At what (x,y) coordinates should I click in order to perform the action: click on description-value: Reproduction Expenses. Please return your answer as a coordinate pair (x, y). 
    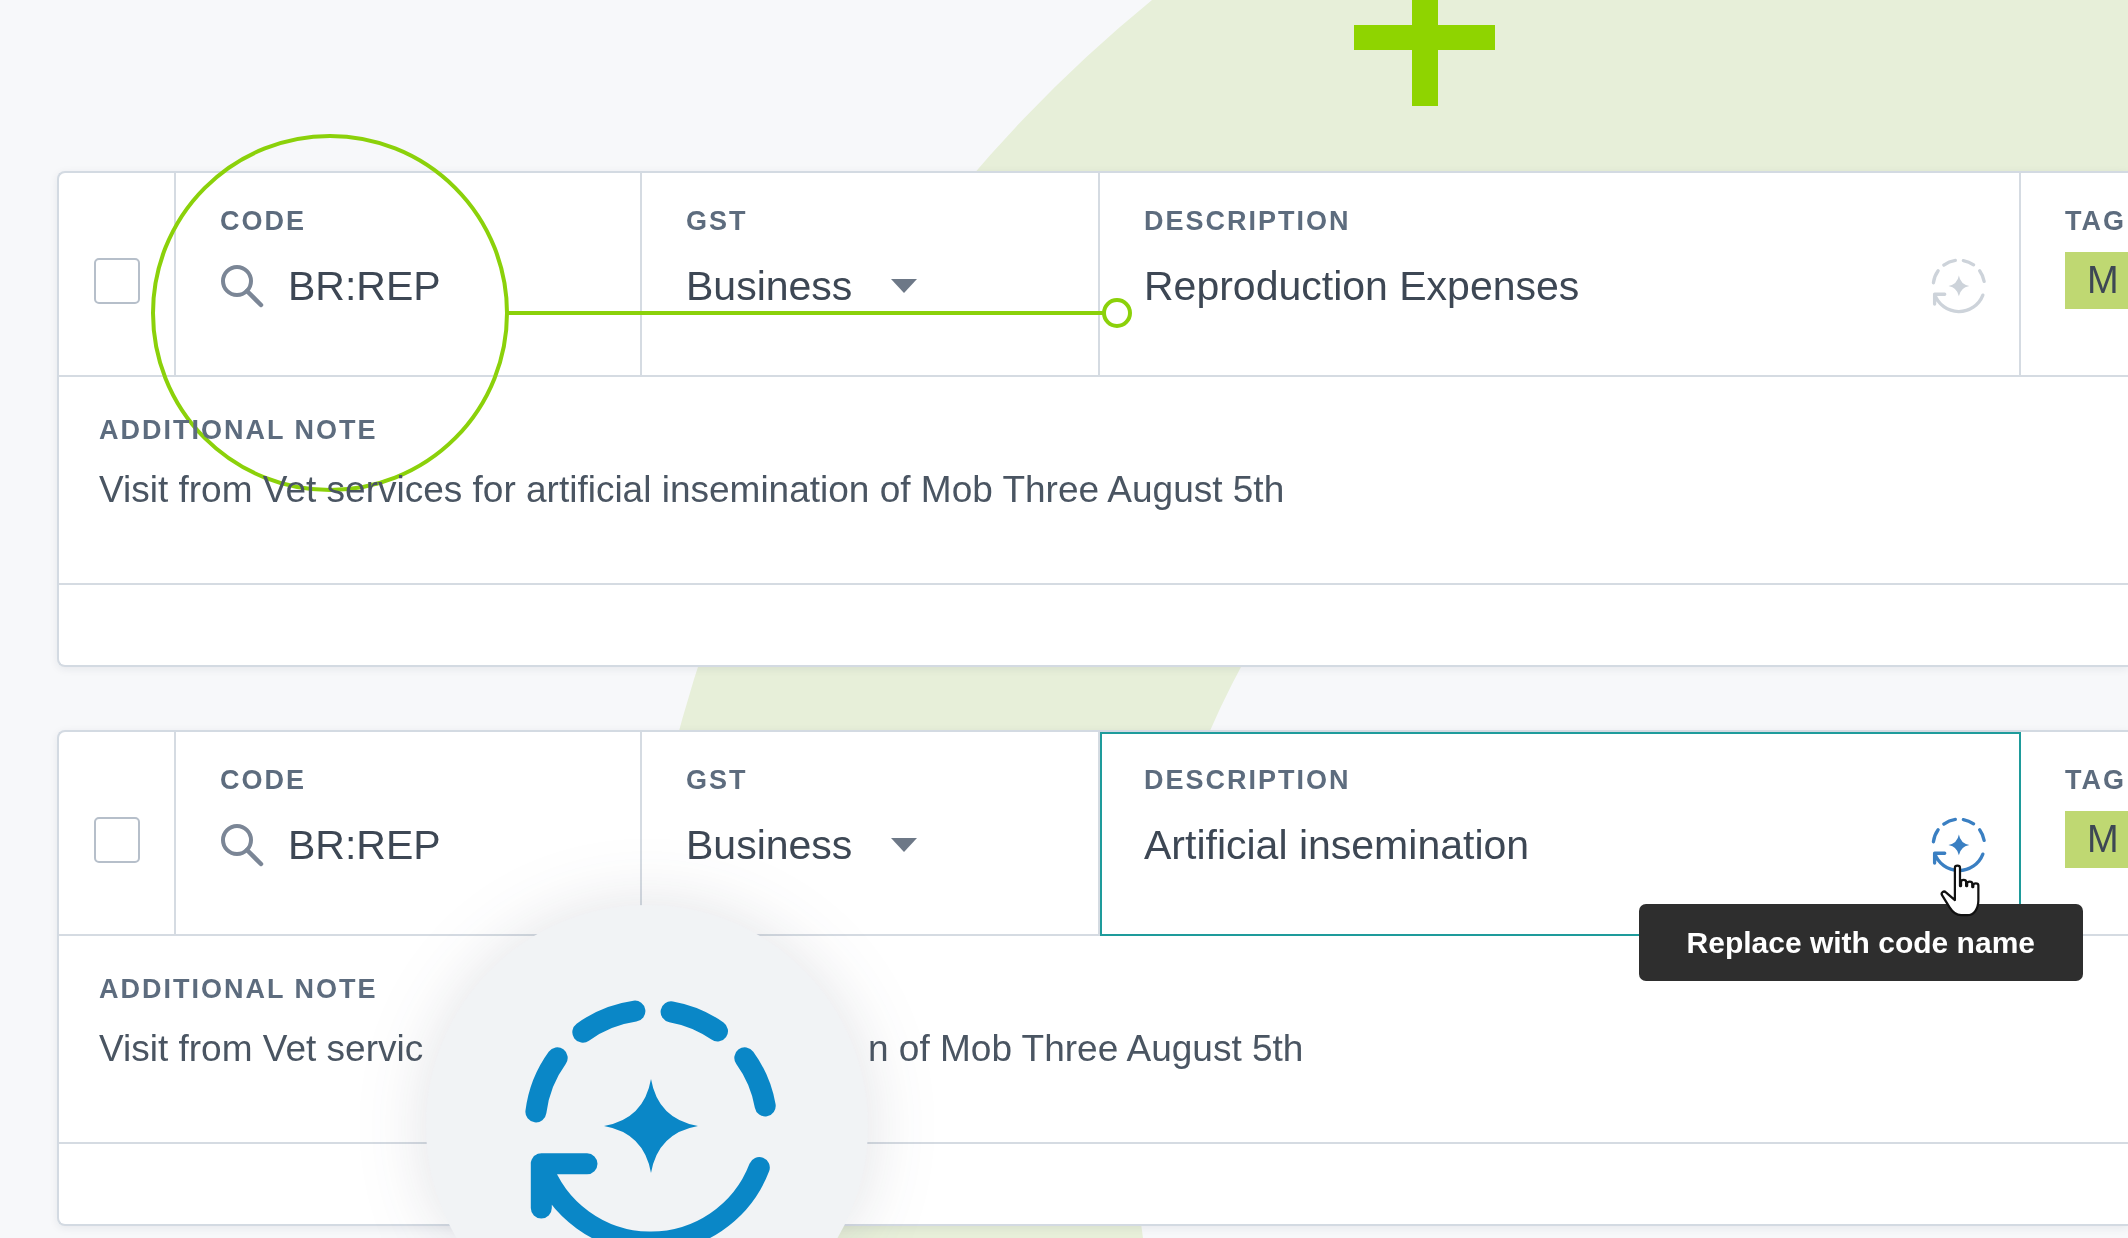
    Looking at the image, I should click on (1362, 286).